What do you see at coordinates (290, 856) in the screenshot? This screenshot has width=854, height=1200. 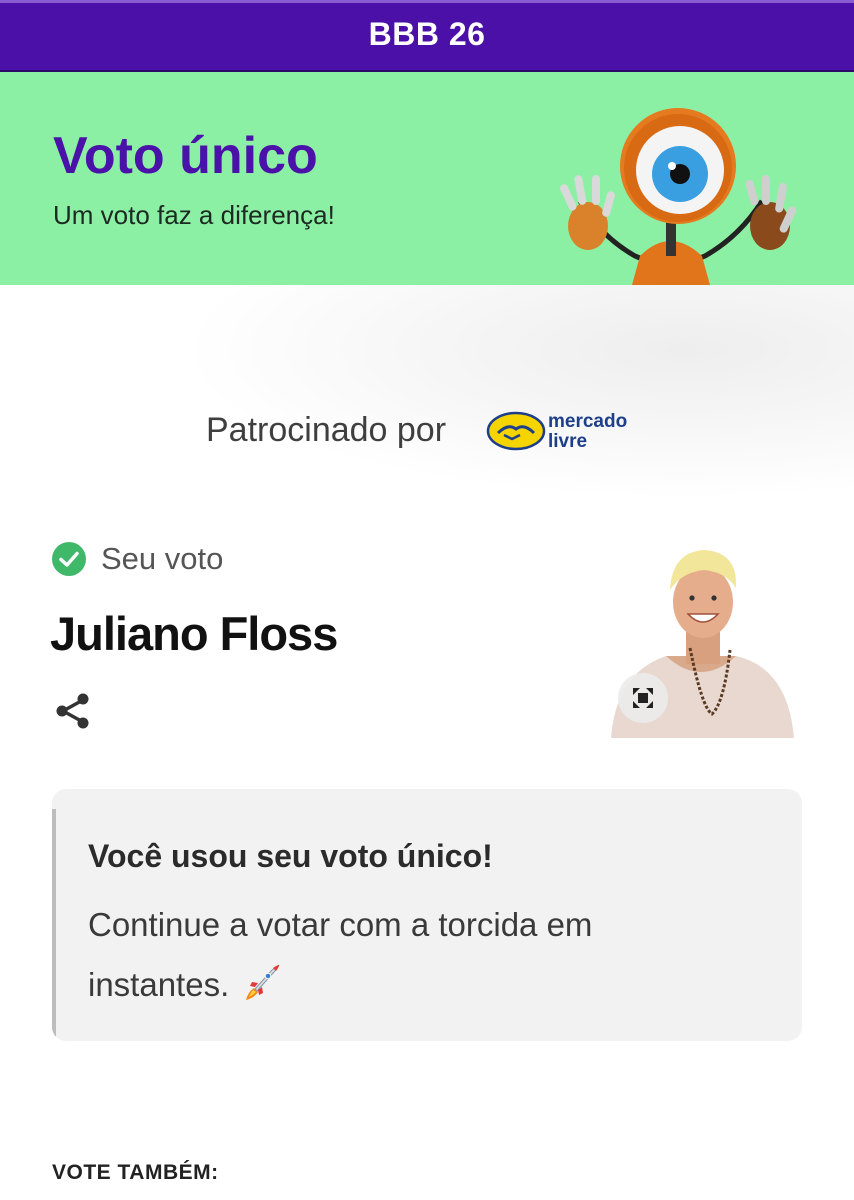 I see `notice-title: Você usou seu voto único!` at bounding box center [290, 856].